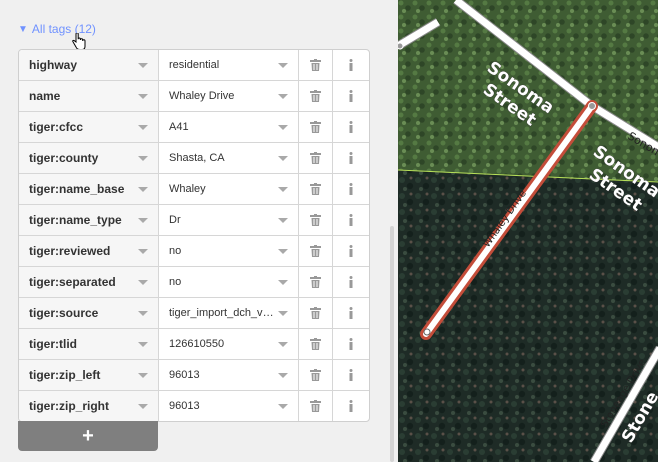 The width and height of the screenshot is (658, 462). Describe the element at coordinates (401, 46) in the screenshot. I see `vertex-node-left` at that location.